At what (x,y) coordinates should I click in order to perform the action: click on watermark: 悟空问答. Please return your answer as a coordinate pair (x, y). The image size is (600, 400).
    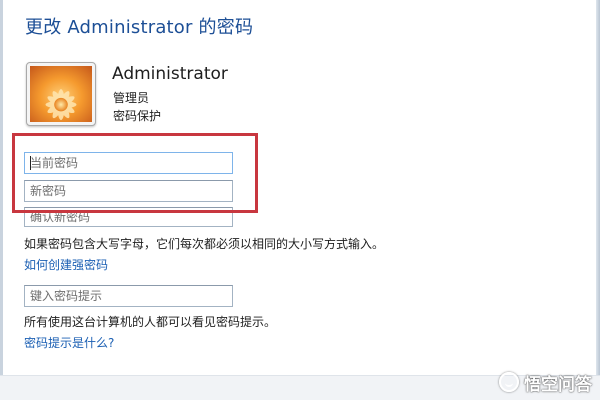
    Looking at the image, I should click on (545, 382).